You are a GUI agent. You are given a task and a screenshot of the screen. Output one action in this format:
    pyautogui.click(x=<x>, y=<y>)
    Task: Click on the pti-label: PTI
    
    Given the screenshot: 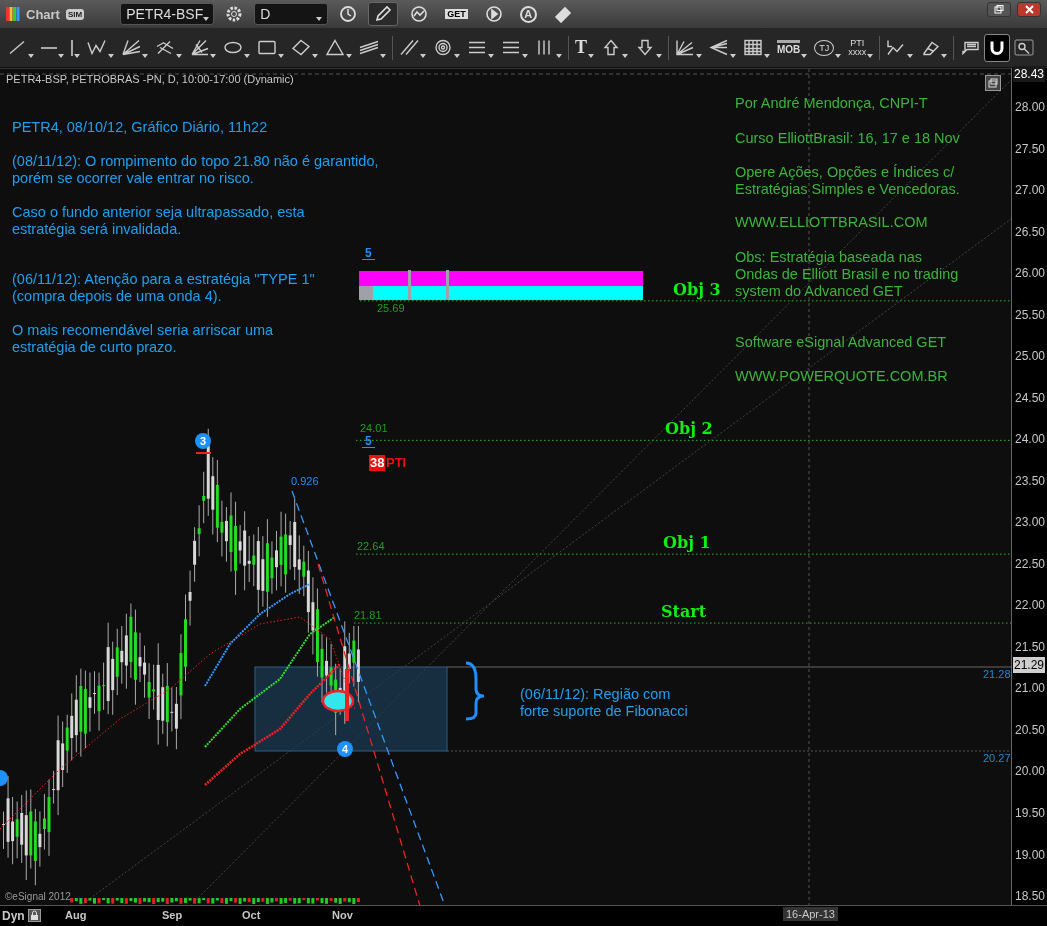 What is the action you would take?
    pyautogui.click(x=396, y=463)
    